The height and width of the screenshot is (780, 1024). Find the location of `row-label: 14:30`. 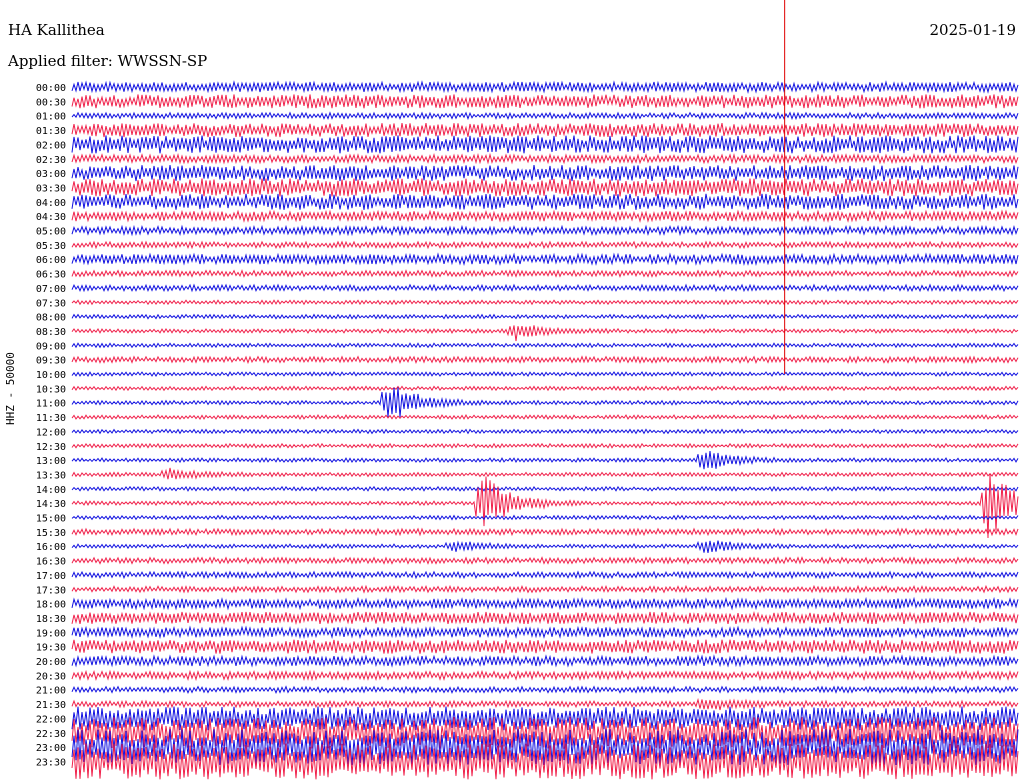

row-label: 14:30 is located at coordinates (51, 504).